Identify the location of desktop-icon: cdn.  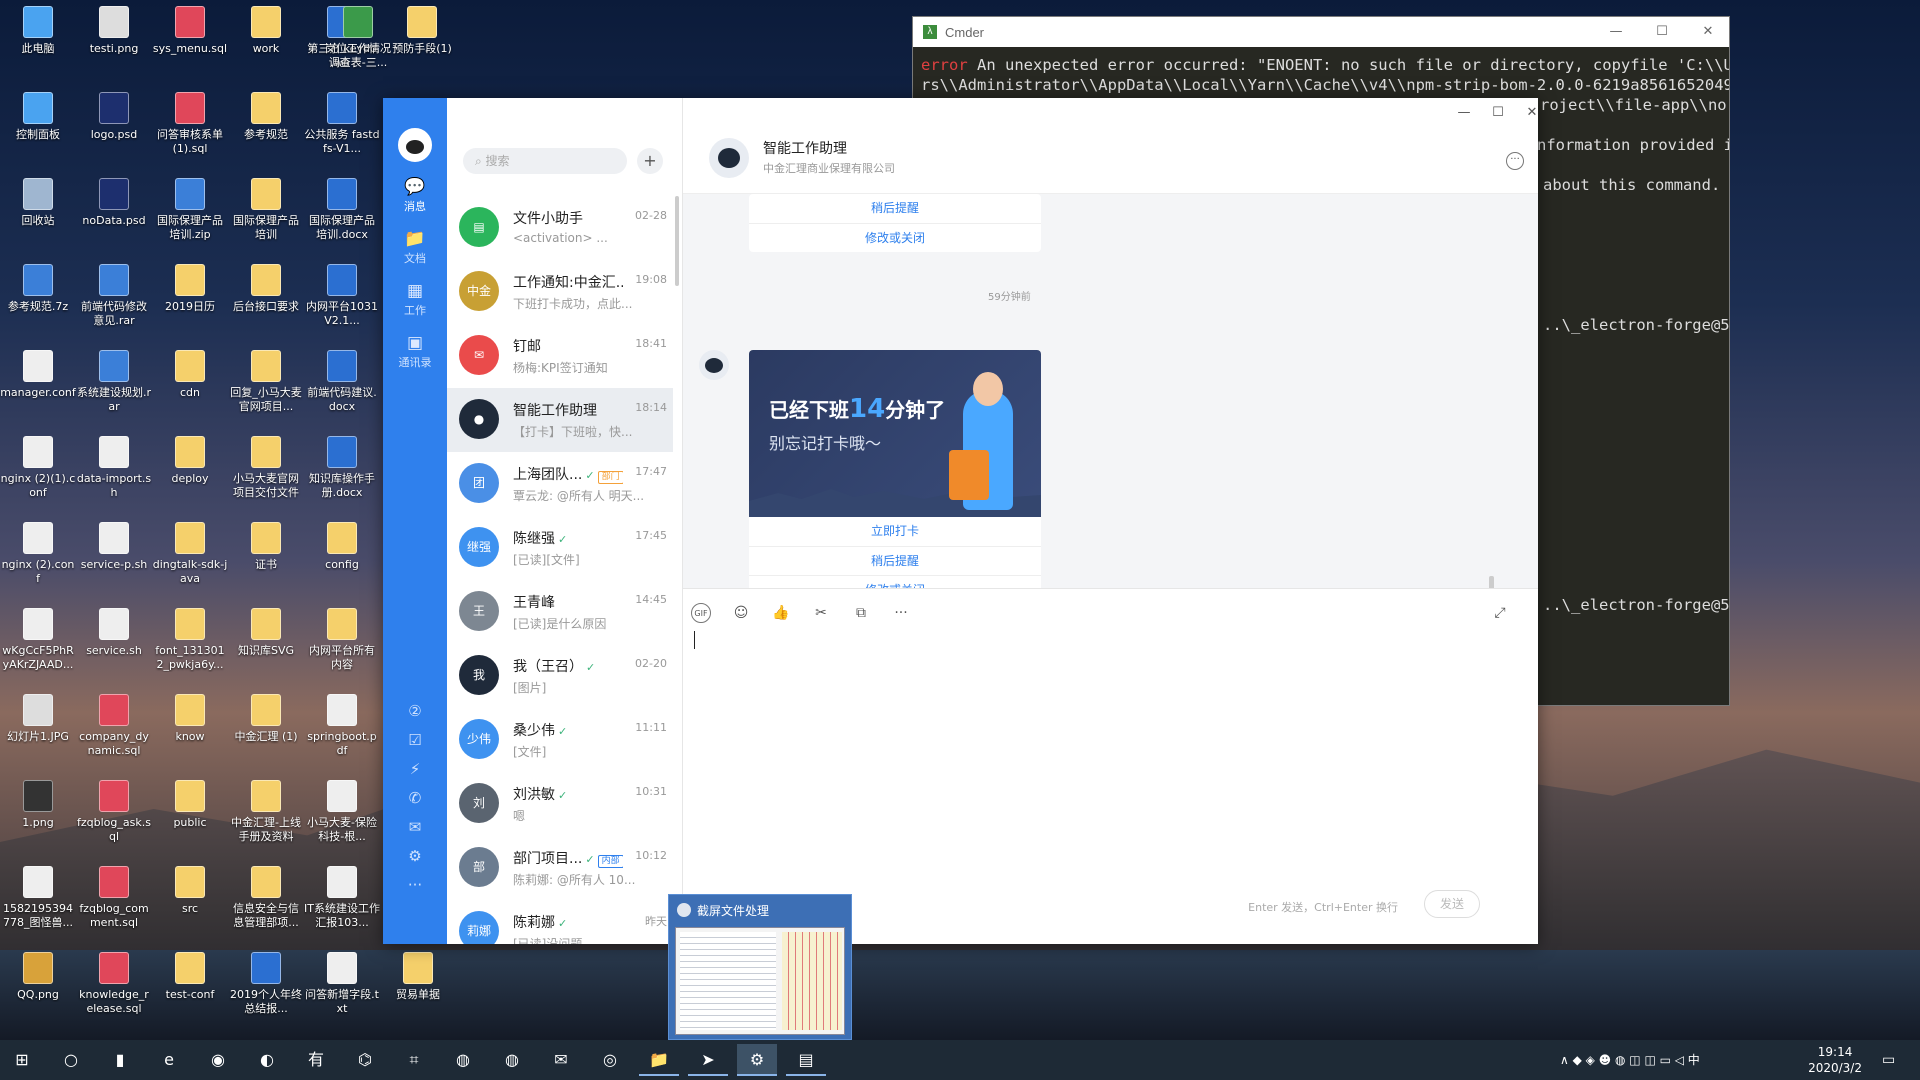
(190, 372).